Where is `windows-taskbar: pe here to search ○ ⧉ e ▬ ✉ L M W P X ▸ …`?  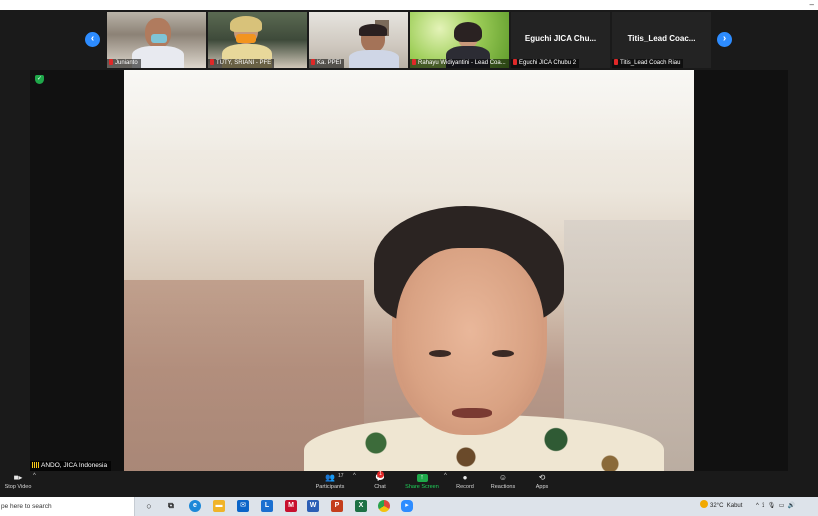
windows-taskbar: pe here to search ○ ⧉ e ▬ ✉ L M W P X ▸ … is located at coordinates (409, 506).